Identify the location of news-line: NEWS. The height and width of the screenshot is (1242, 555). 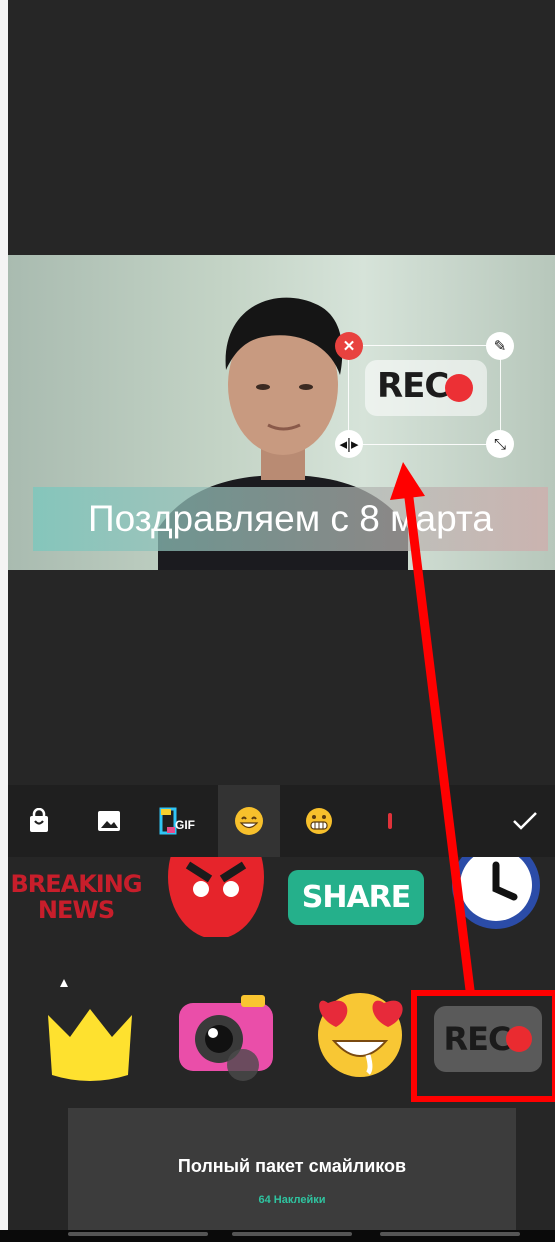
(76, 910).